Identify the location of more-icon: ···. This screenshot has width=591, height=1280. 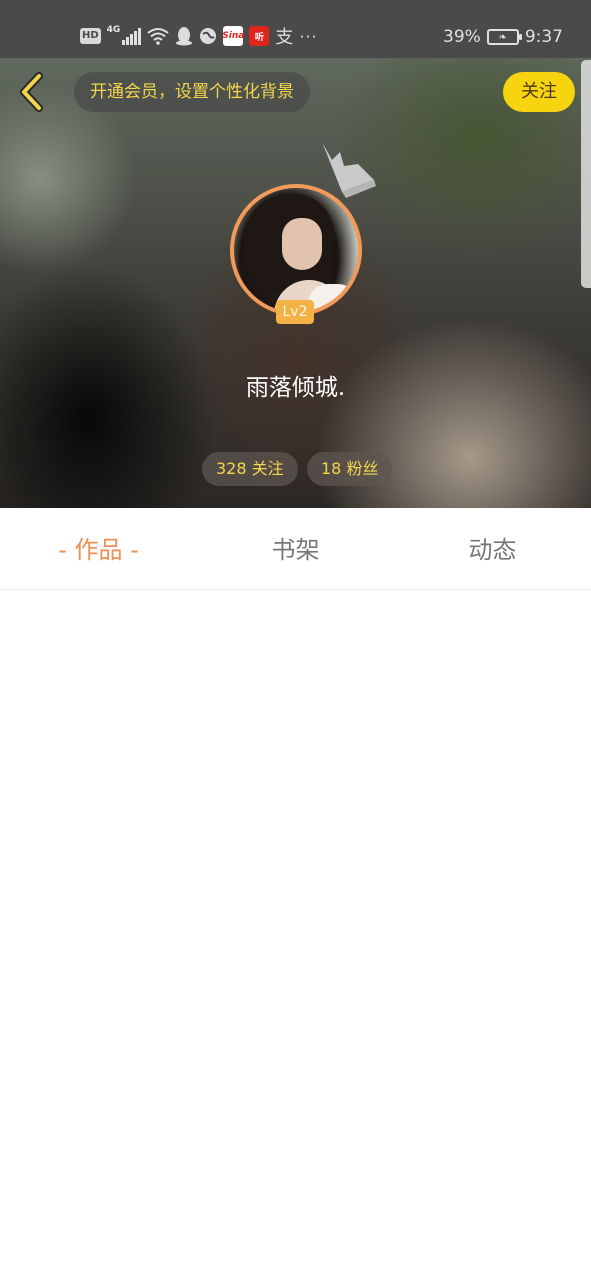
(308, 36).